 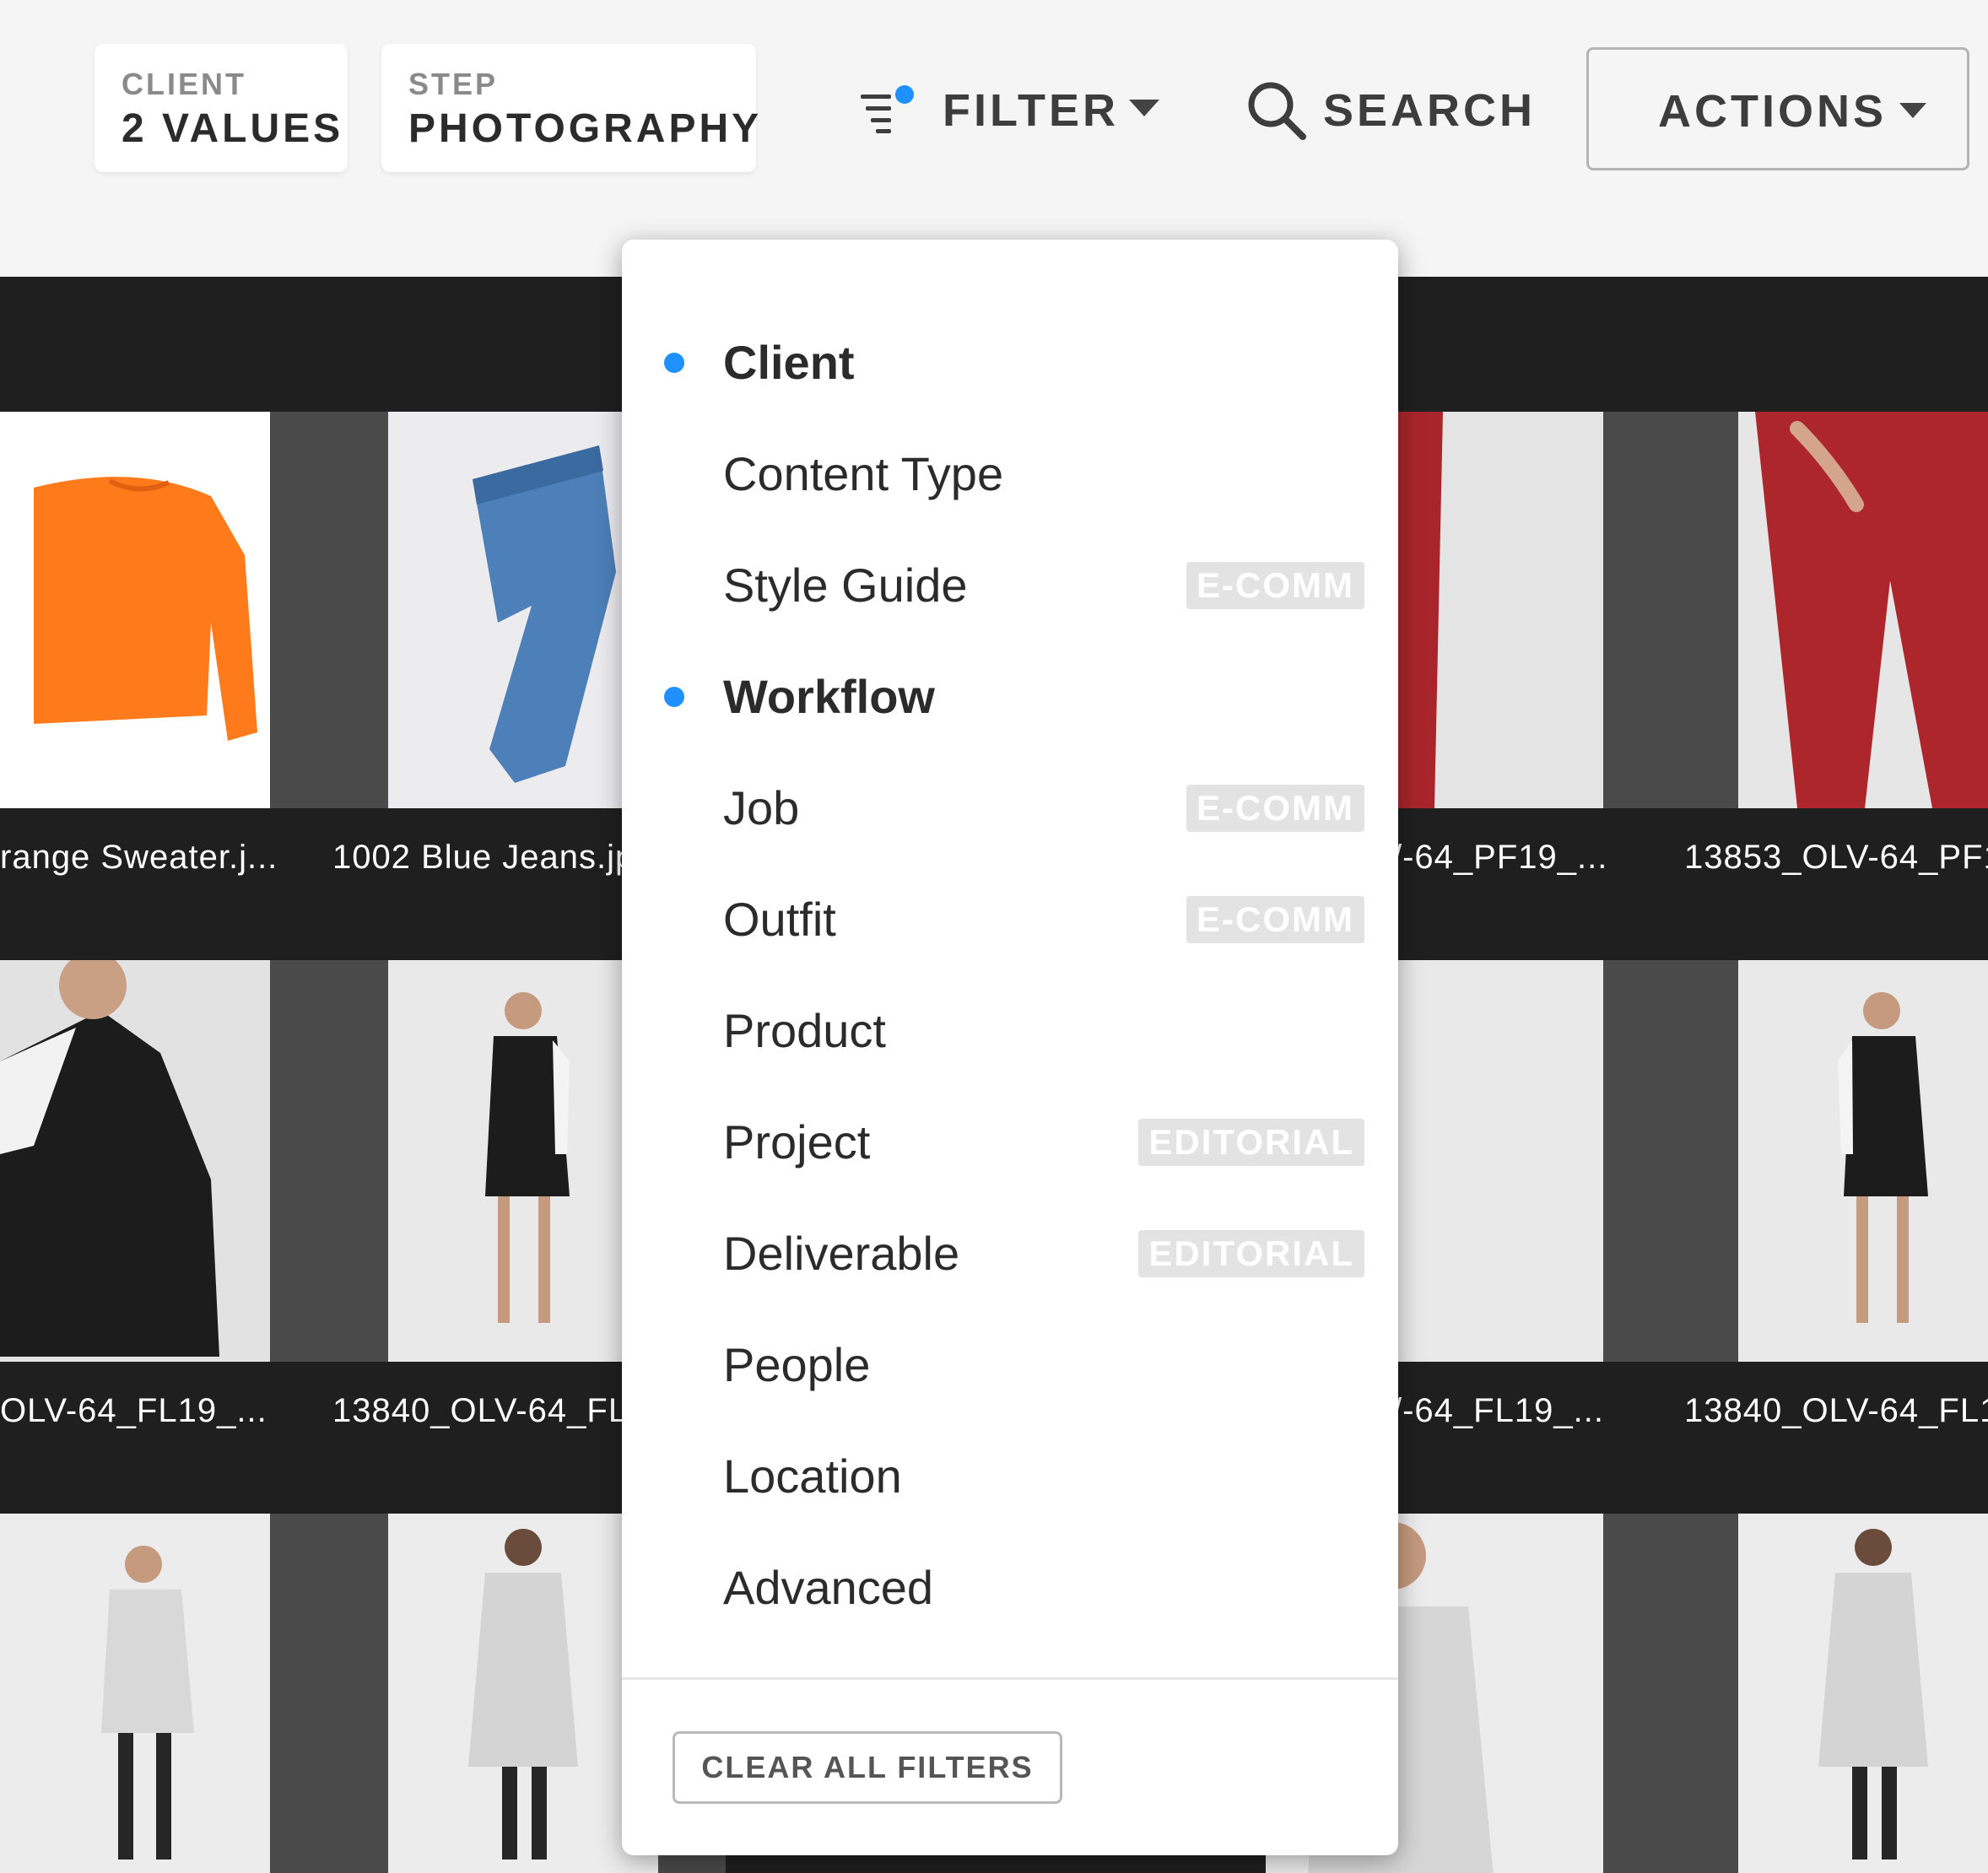 What do you see at coordinates (1010, 361) in the screenshot?
I see `filter-option-client: Client` at bounding box center [1010, 361].